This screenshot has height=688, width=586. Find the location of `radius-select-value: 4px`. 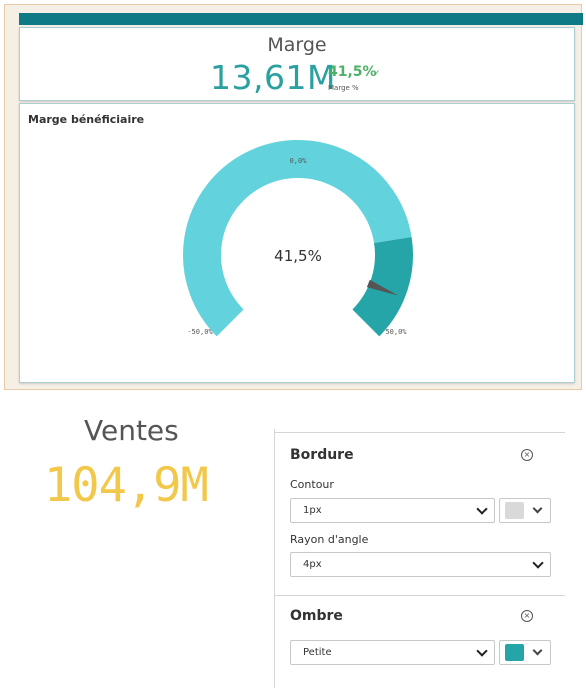

radius-select-value: 4px is located at coordinates (312, 564).